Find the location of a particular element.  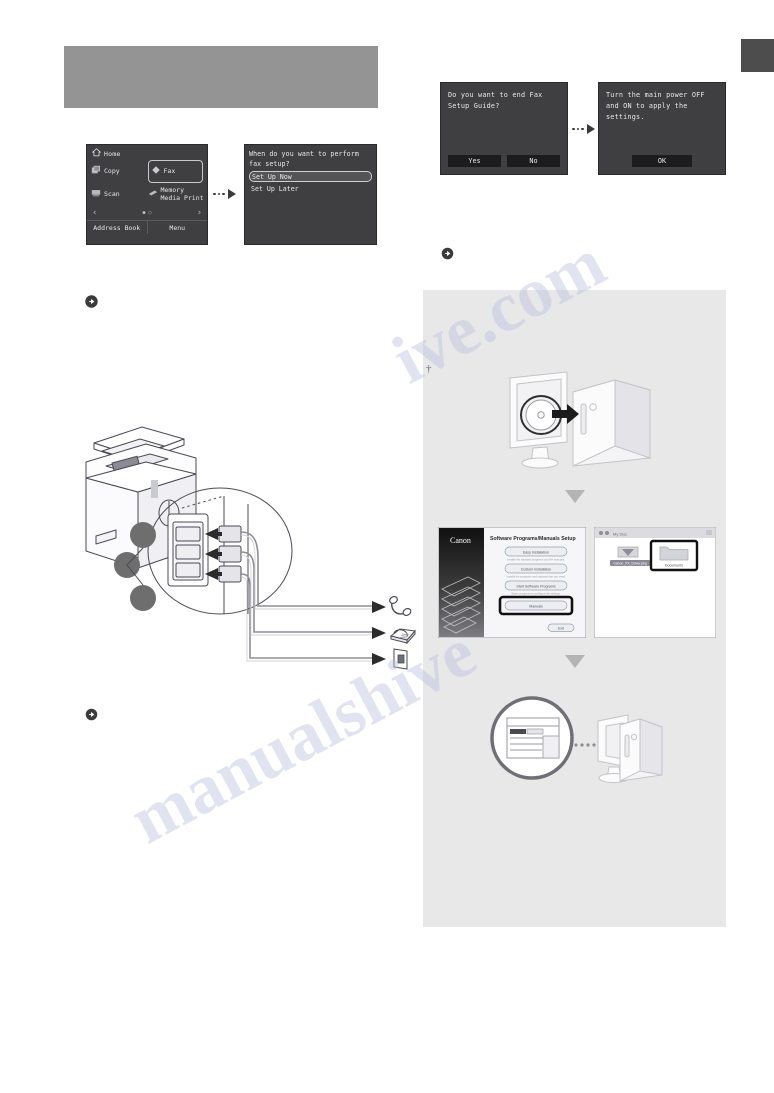

home-screen-softkeys: Address Book Menu is located at coordinates (147, 227).